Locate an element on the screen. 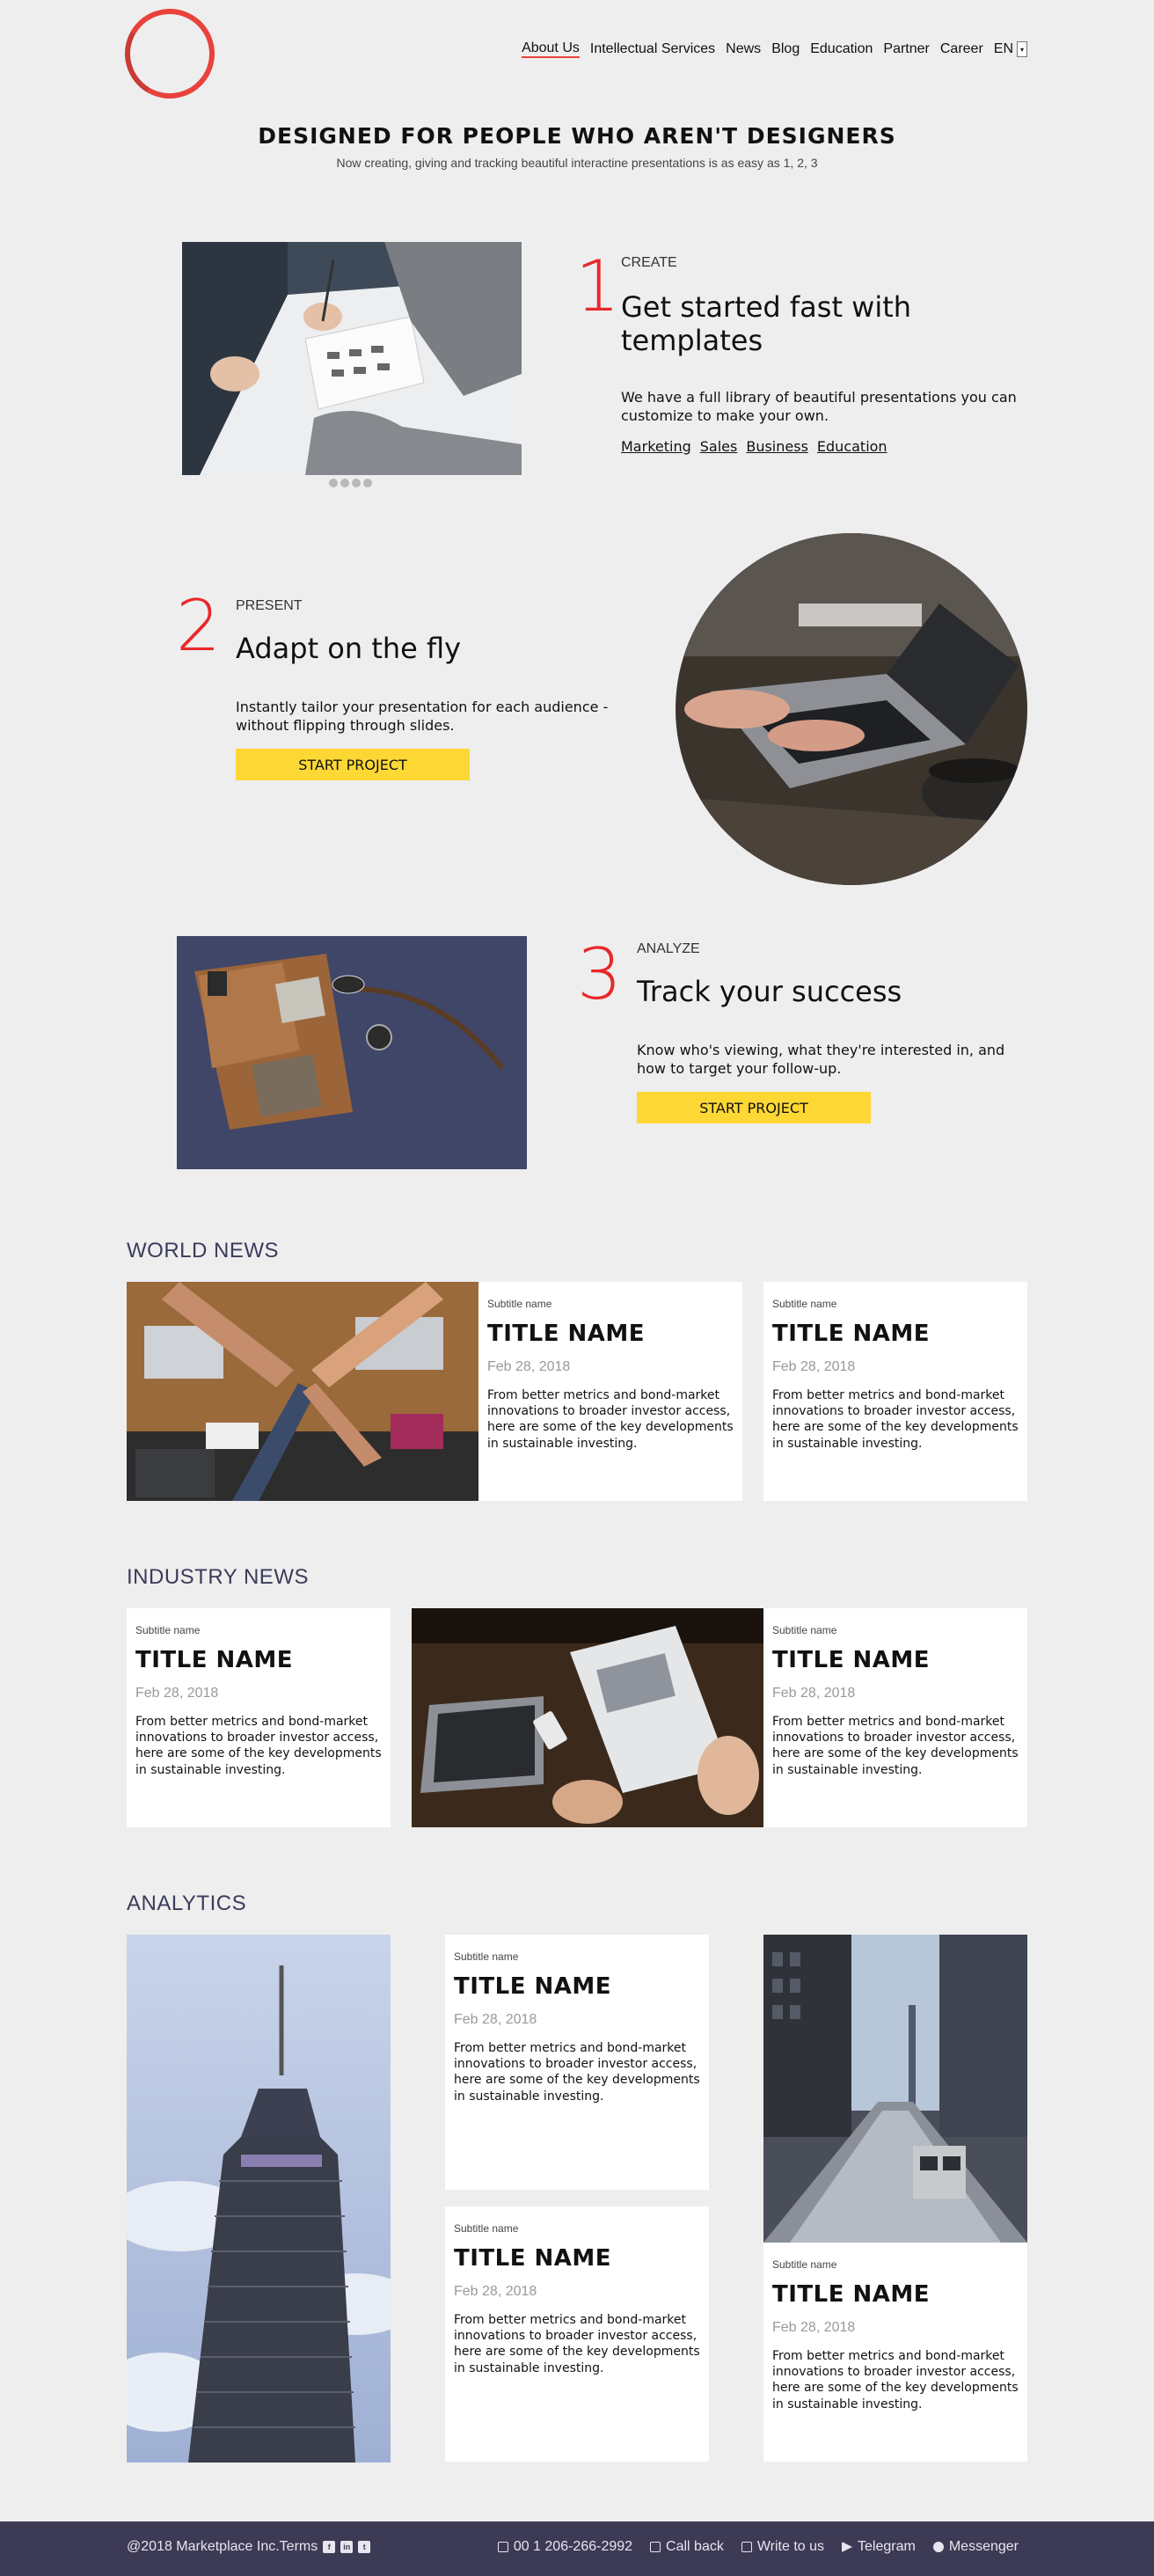  telegram-icon is located at coordinates (847, 2547).